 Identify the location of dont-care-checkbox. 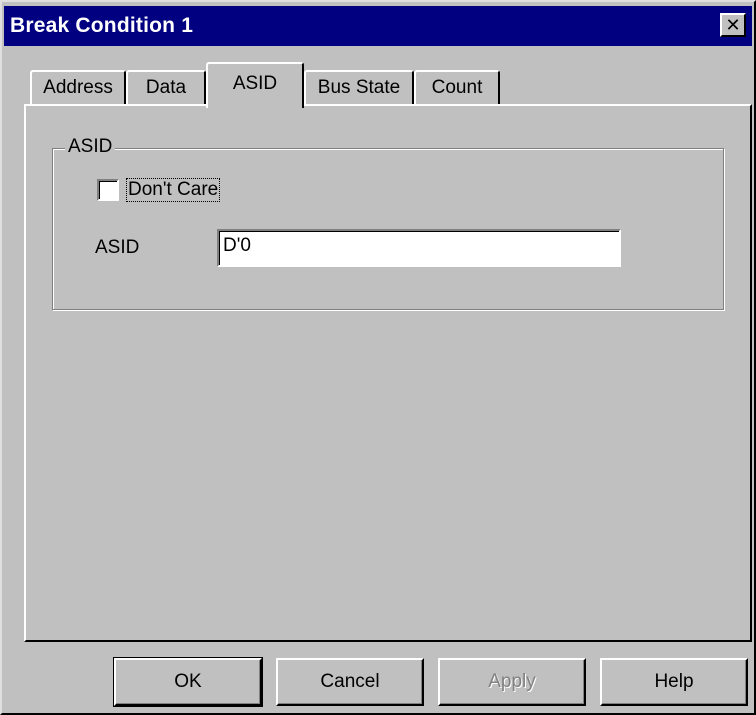
(108, 190).